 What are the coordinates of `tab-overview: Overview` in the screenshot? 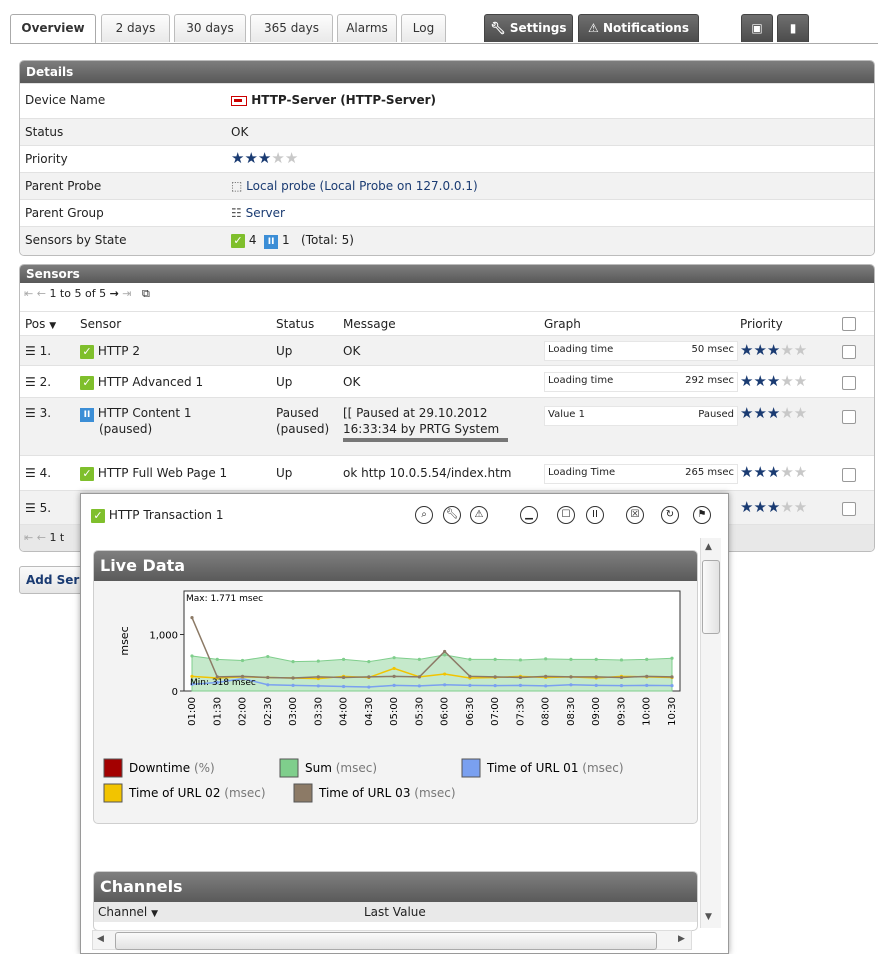 It's located at (53, 29).